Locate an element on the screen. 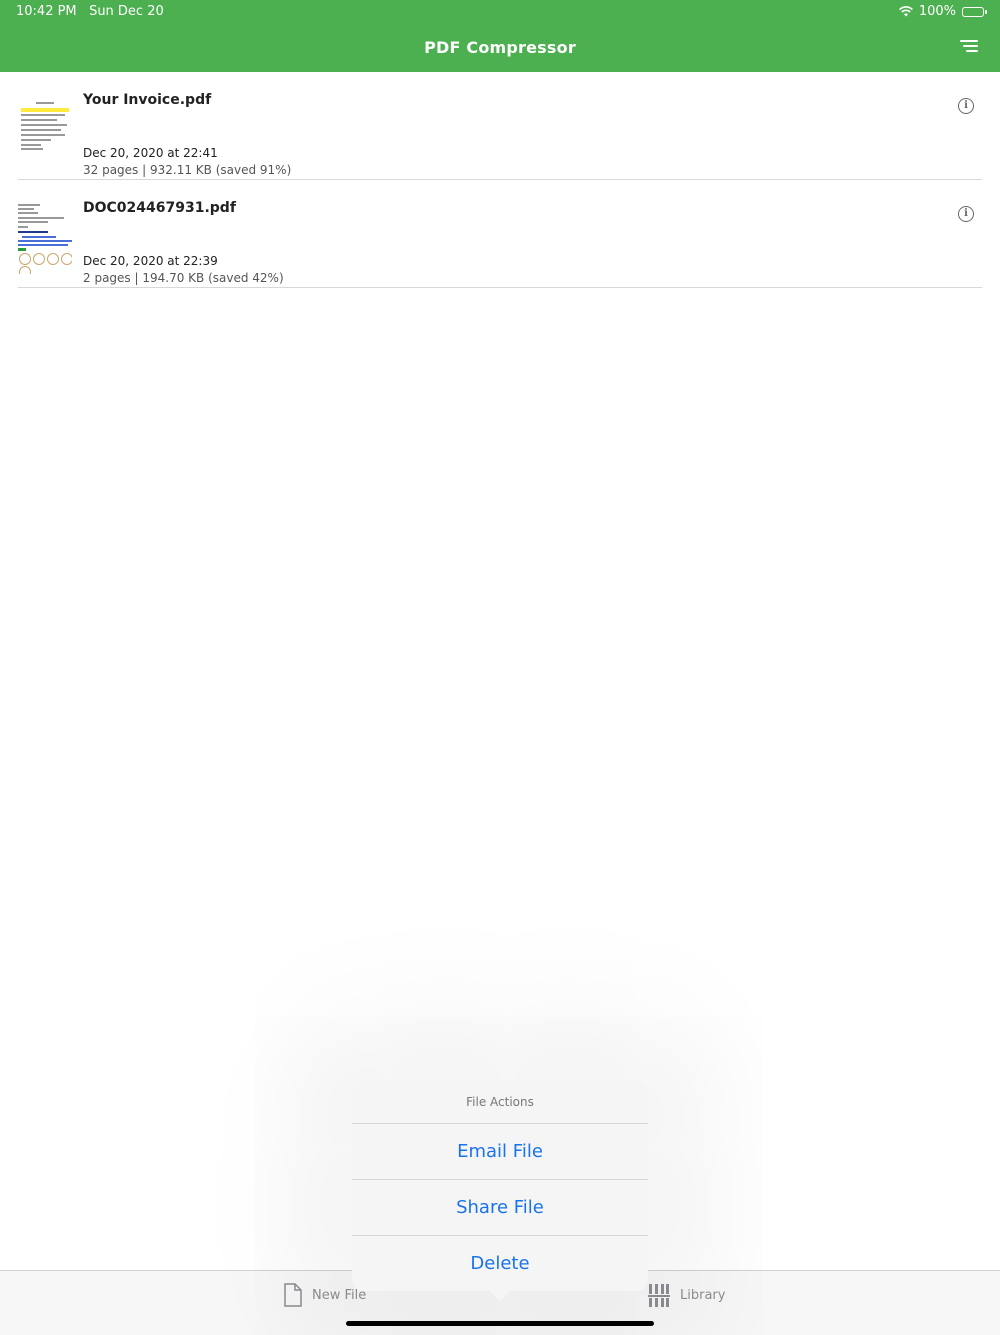  email-file-button: Email File is located at coordinates (500, 1152).